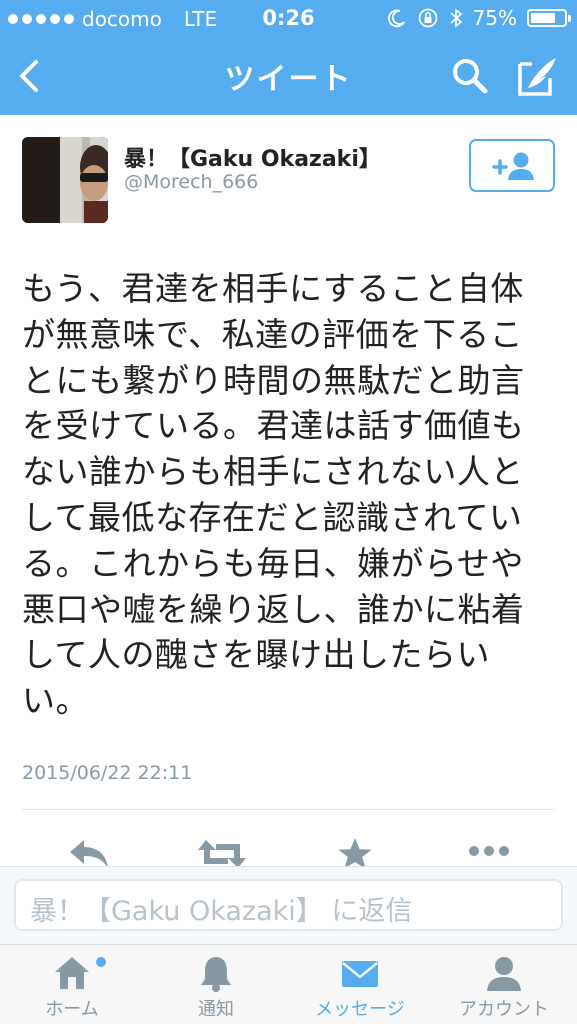  Describe the element at coordinates (504, 1009) in the screenshot. I see `tab-label: アカウント` at that location.